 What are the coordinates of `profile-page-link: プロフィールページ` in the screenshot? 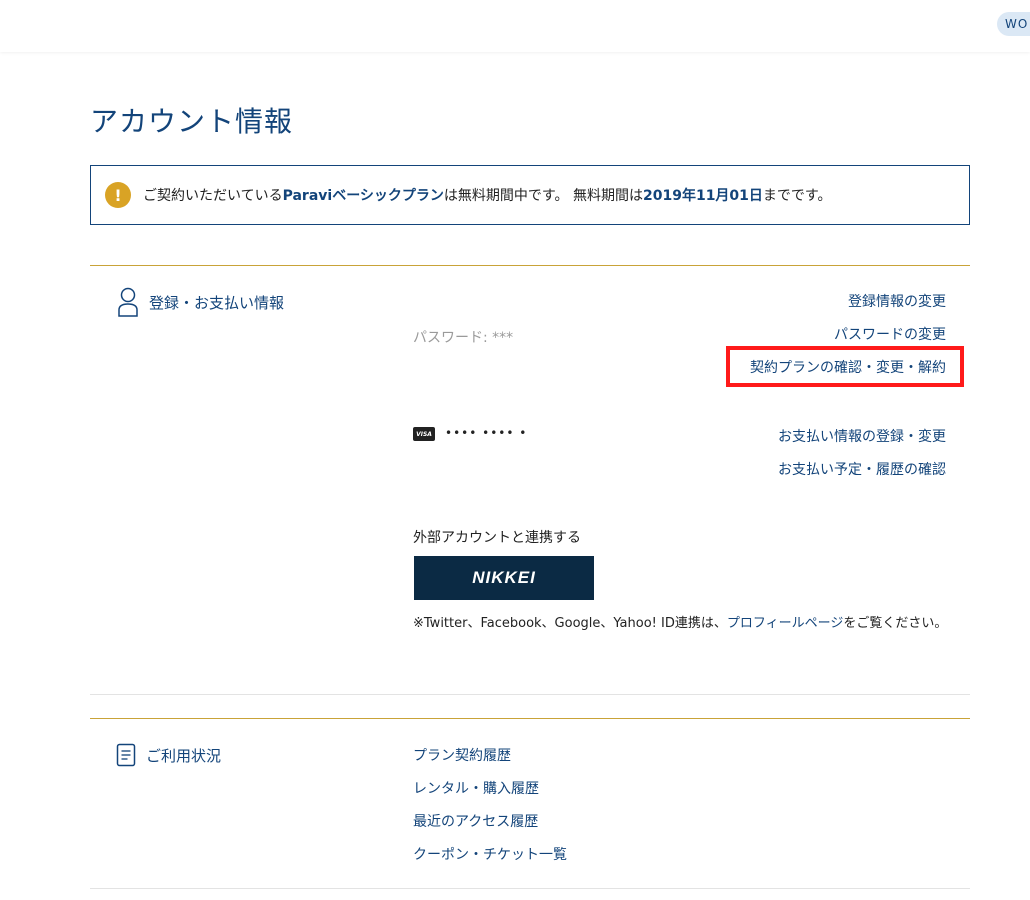 It's located at (785, 623).